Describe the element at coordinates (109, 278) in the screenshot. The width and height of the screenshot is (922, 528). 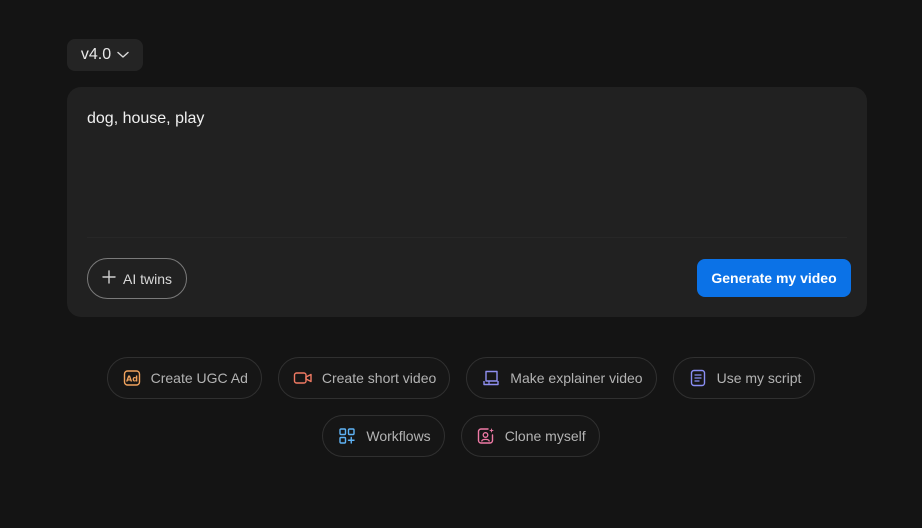
I see `plus-icon` at that location.